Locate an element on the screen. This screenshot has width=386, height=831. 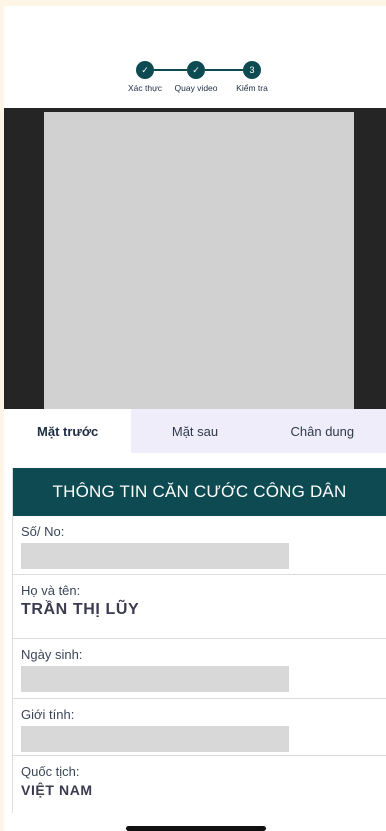
step-review: 3 Kiểm tra is located at coordinates (252, 77).